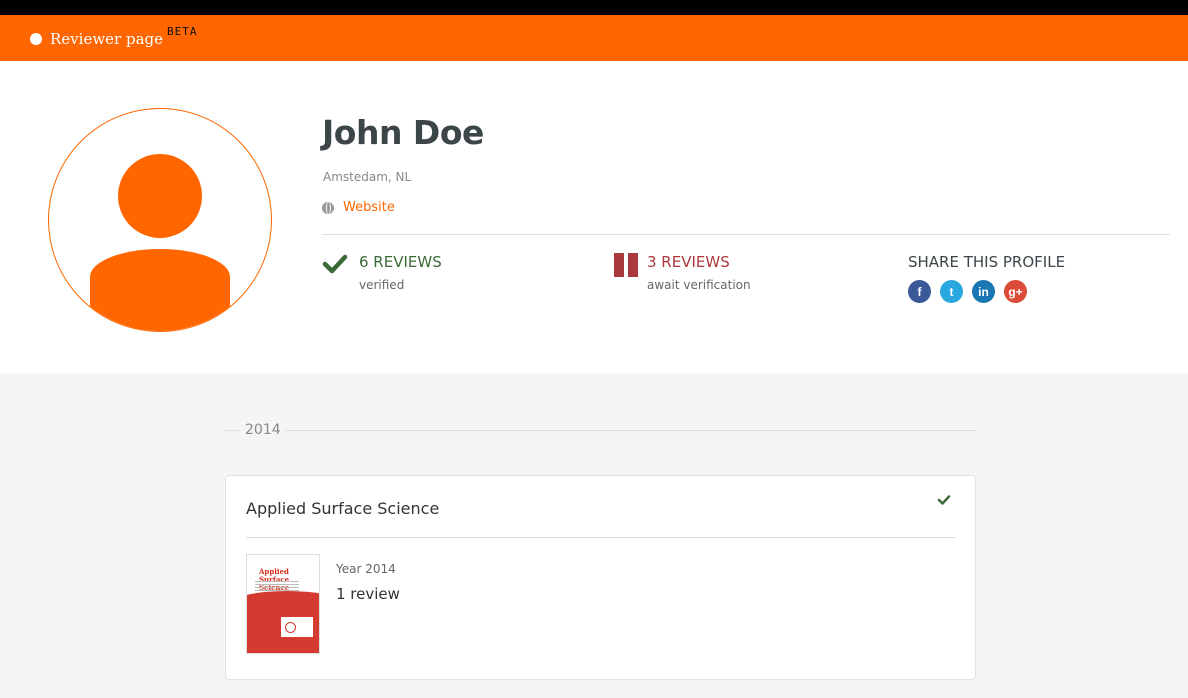  What do you see at coordinates (601, 537) in the screenshot?
I see `card-divider` at bounding box center [601, 537].